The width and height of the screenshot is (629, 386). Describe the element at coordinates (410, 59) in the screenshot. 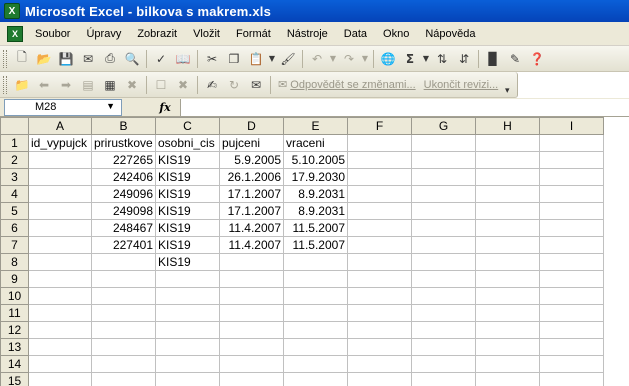

I see `autosum-icon: Σ` at that location.